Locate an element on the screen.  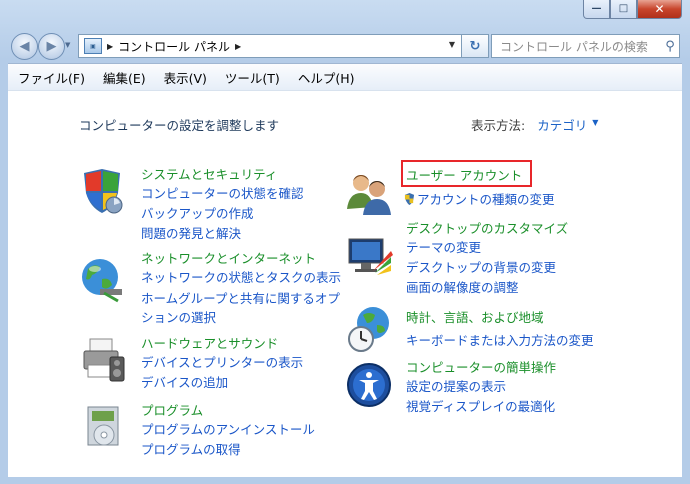
minimize-icon: — is located at coordinates (596, 8).